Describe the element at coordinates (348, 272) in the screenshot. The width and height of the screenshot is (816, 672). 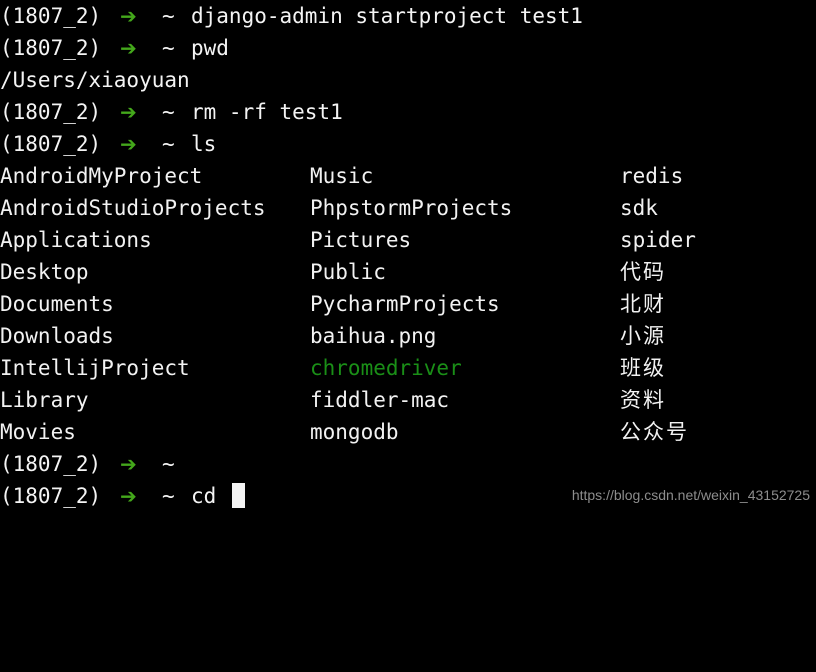
I see `ls-entry: Public` at that location.